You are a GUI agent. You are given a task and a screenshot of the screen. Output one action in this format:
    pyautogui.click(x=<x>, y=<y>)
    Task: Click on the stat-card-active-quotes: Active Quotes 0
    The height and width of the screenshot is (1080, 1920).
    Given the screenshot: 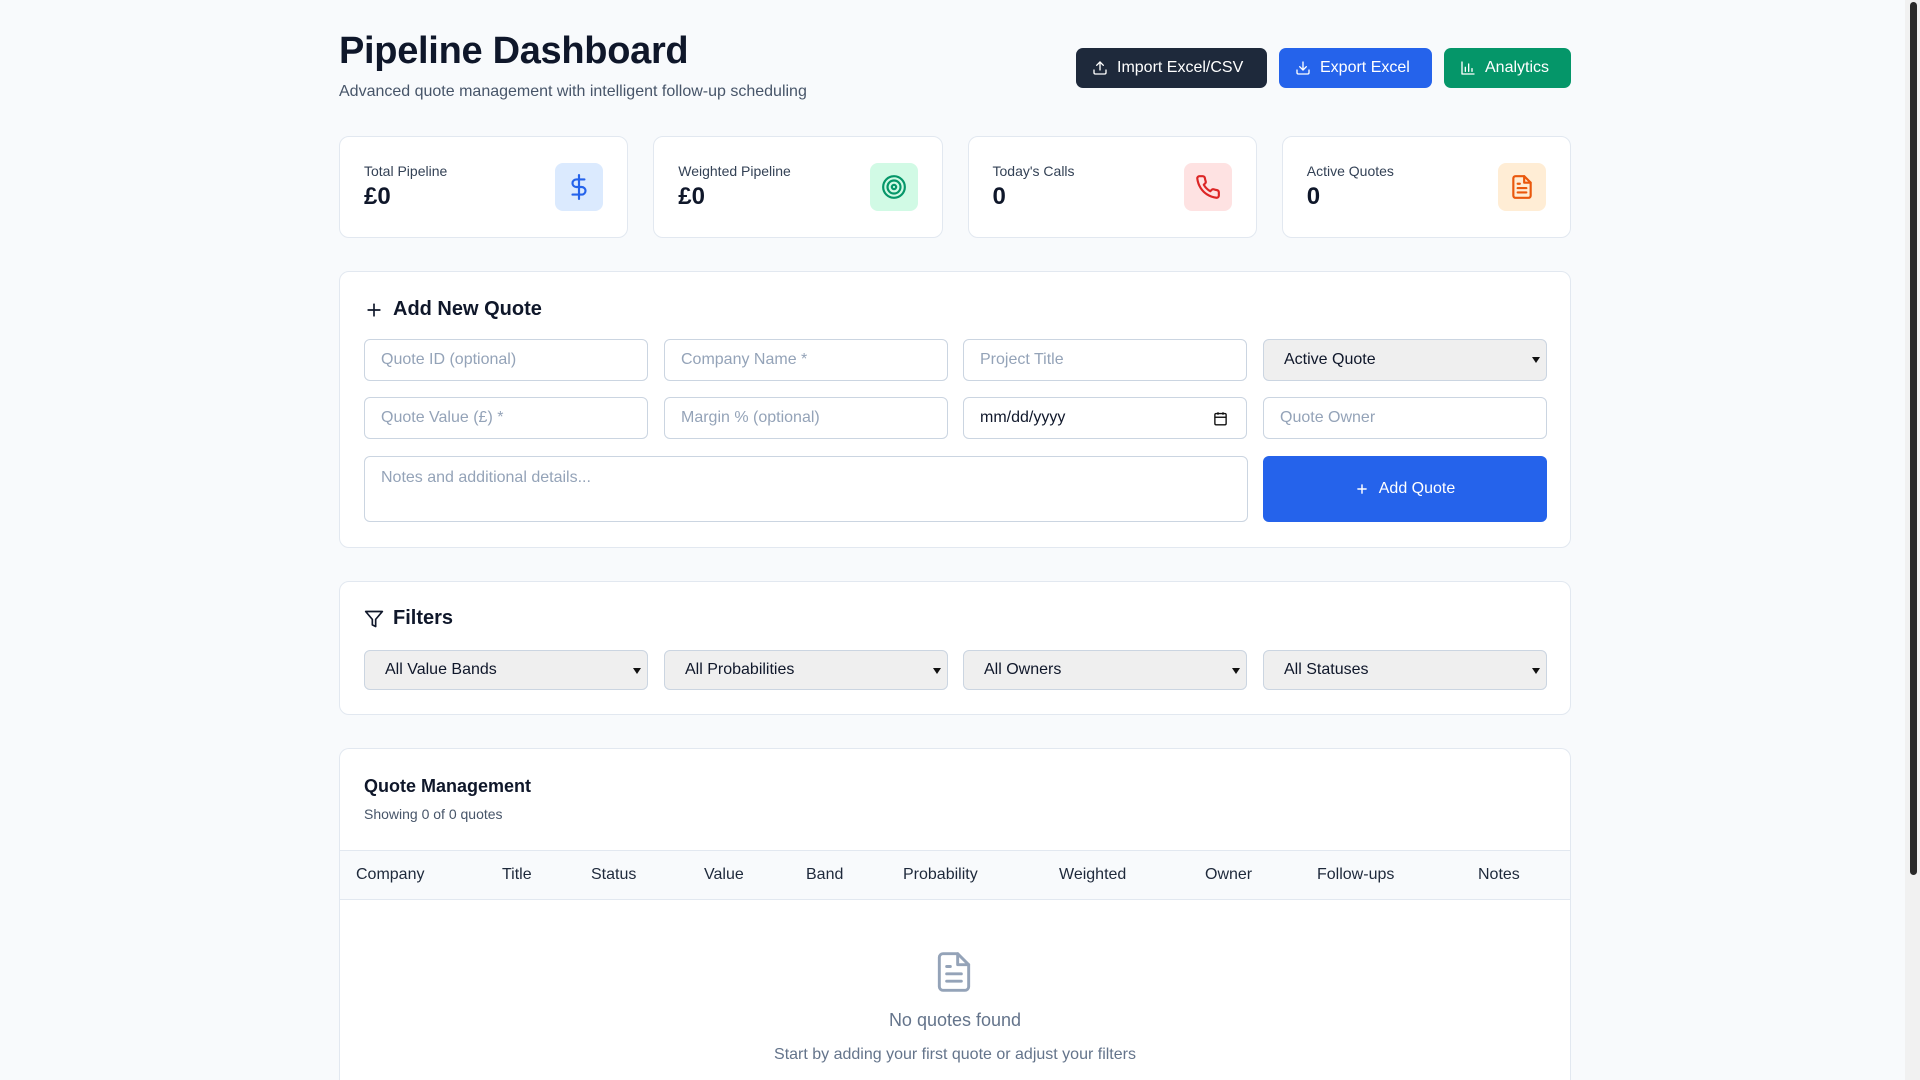 What is the action you would take?
    pyautogui.click(x=1426, y=187)
    